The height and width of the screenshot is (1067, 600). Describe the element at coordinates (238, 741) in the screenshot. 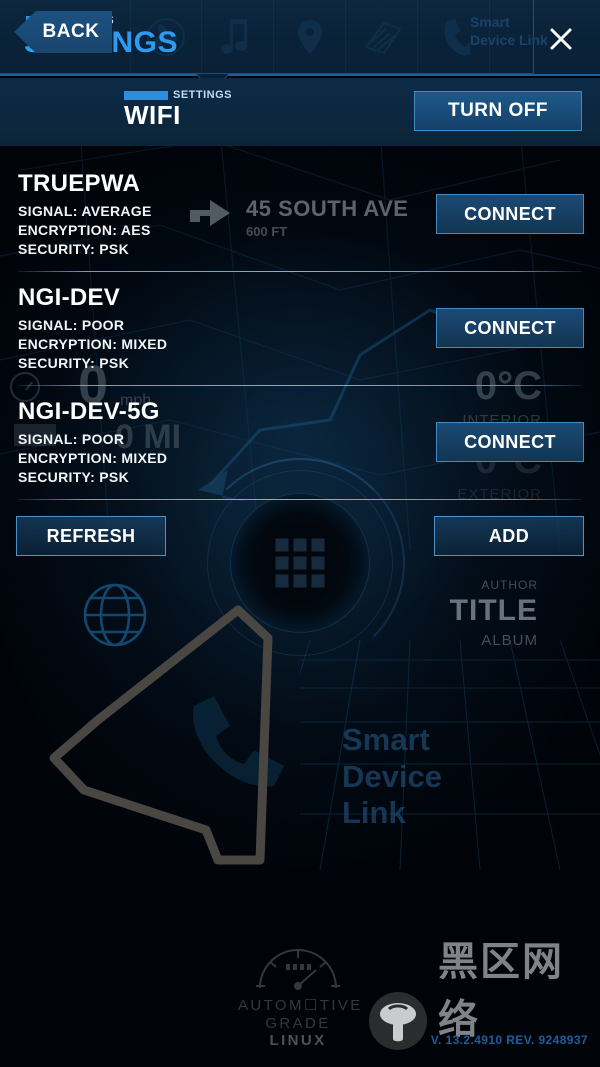

I see `phone-handset-icon` at that location.